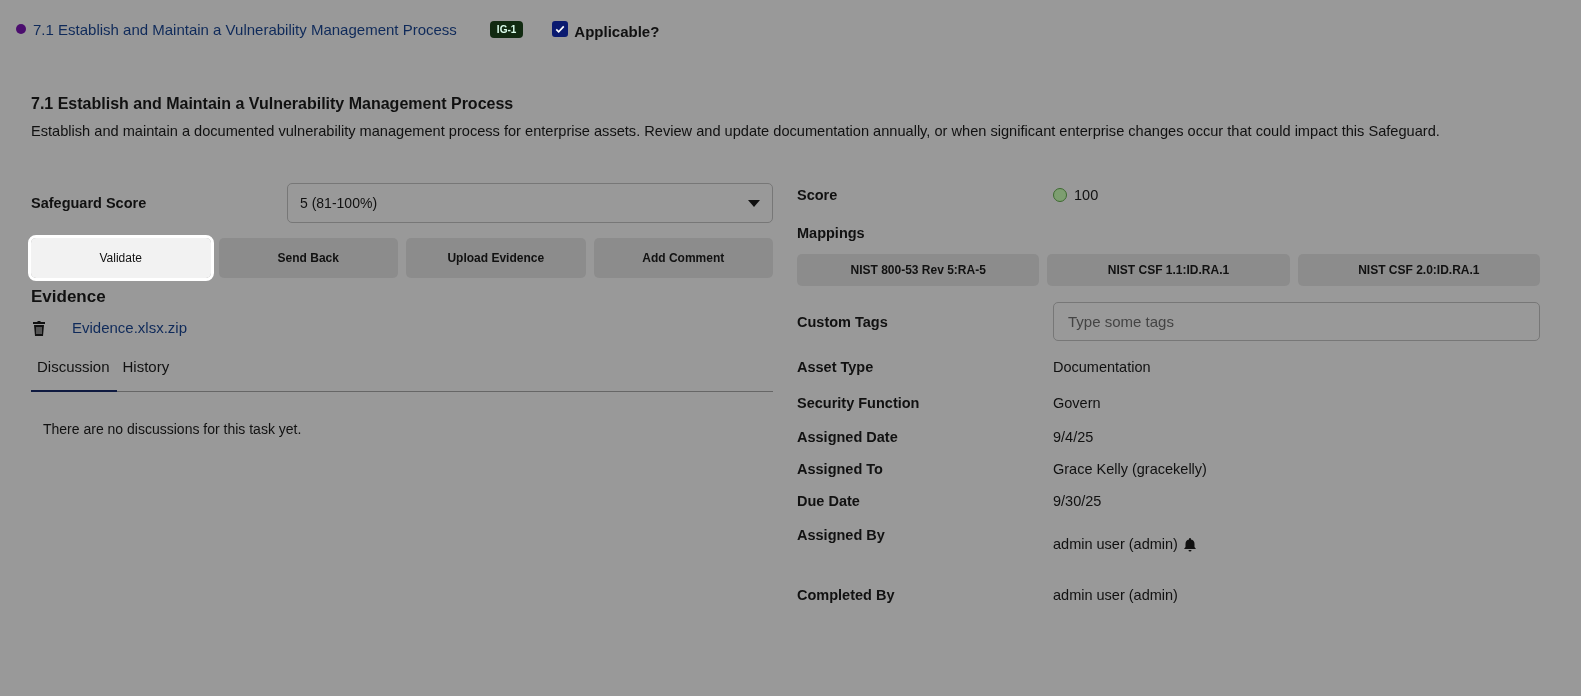  What do you see at coordinates (818, 195) in the screenshot?
I see `score-label: Score` at bounding box center [818, 195].